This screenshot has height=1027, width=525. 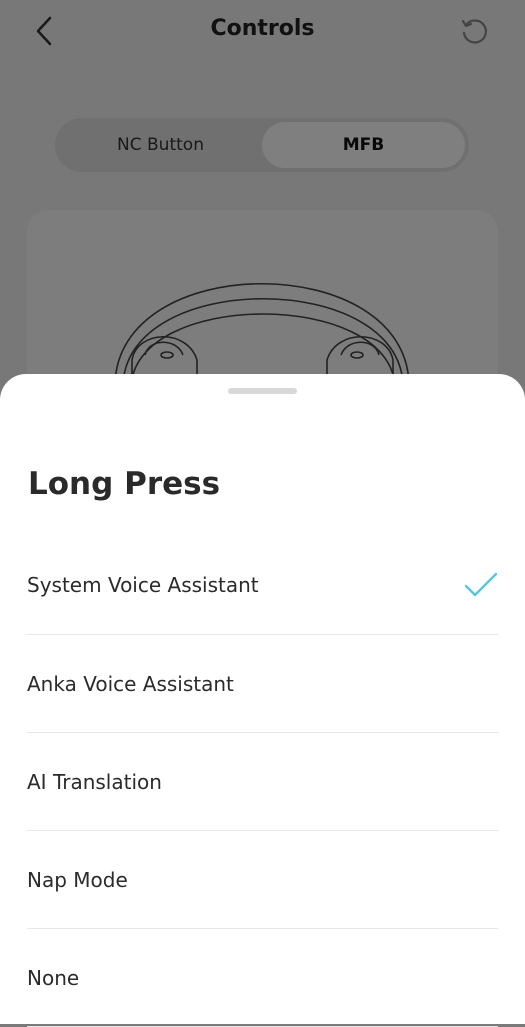 I want to click on option-system-voice-assistant: System Voice Assistant, so click(x=262, y=585).